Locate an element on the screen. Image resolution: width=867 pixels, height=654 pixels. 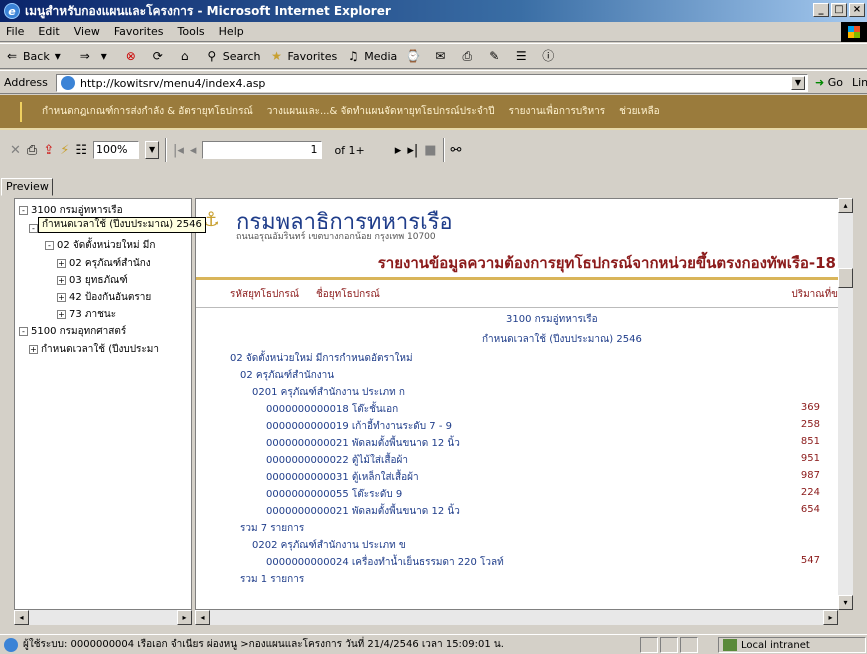
col-qty: ปริมาณที่ขอ is located at coordinates (817, 294).